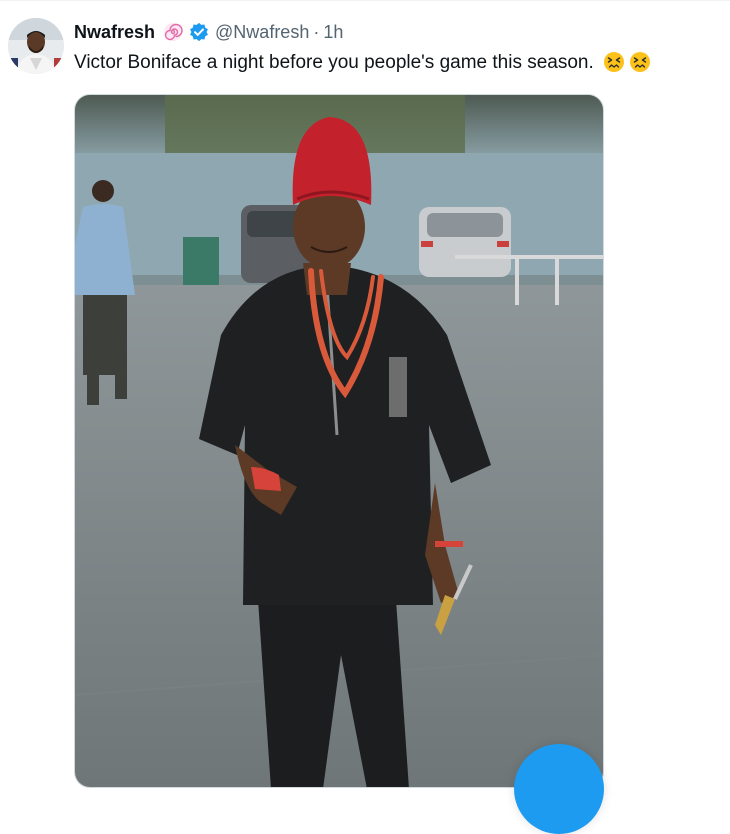 The width and height of the screenshot is (730, 834). Describe the element at coordinates (173, 32) in the screenshot. I see `spiral-icon` at that location.